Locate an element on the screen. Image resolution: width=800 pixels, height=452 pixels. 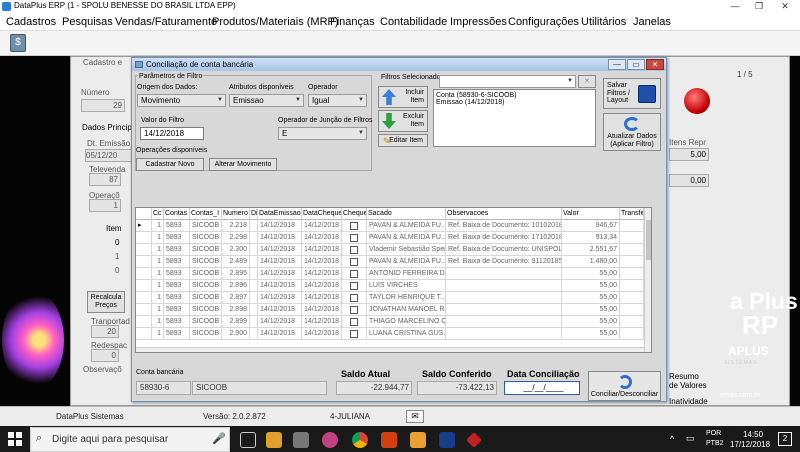
notification-center-icon: 2 is located at coordinates (785, 439).